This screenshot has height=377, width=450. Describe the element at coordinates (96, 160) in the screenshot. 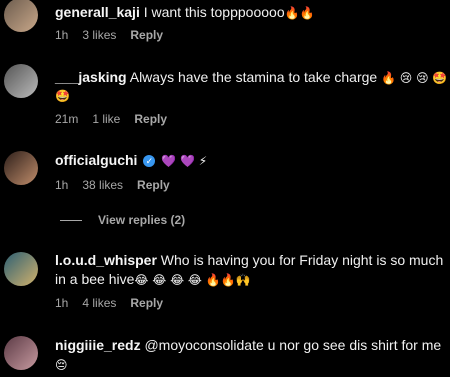

I see `comment-username: officialguchi` at that location.